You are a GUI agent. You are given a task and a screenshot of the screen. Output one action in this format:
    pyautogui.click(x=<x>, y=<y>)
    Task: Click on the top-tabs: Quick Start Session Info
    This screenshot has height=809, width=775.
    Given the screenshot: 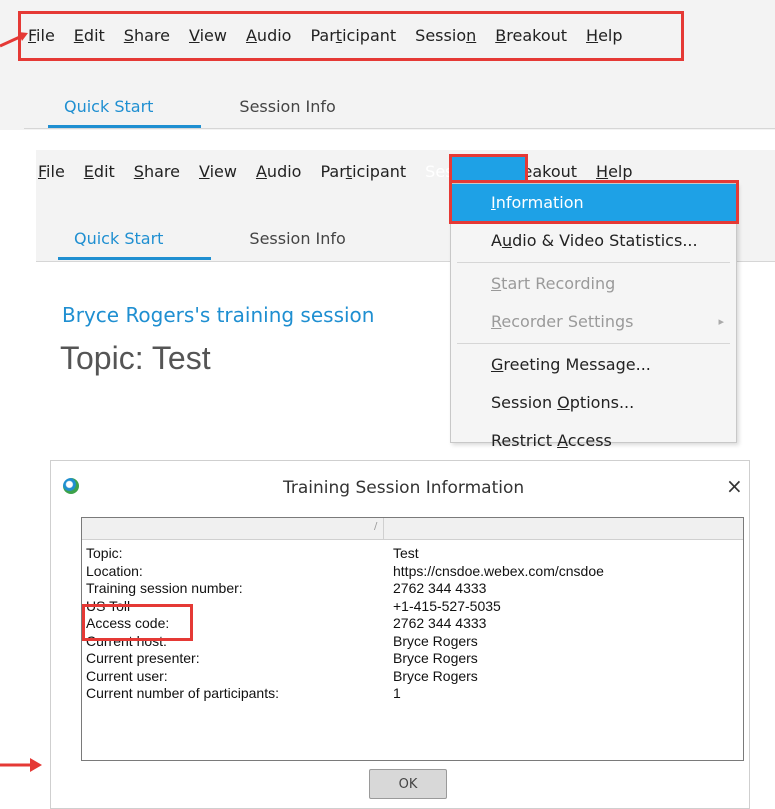 What is the action you would take?
    pyautogui.click(x=191, y=112)
    